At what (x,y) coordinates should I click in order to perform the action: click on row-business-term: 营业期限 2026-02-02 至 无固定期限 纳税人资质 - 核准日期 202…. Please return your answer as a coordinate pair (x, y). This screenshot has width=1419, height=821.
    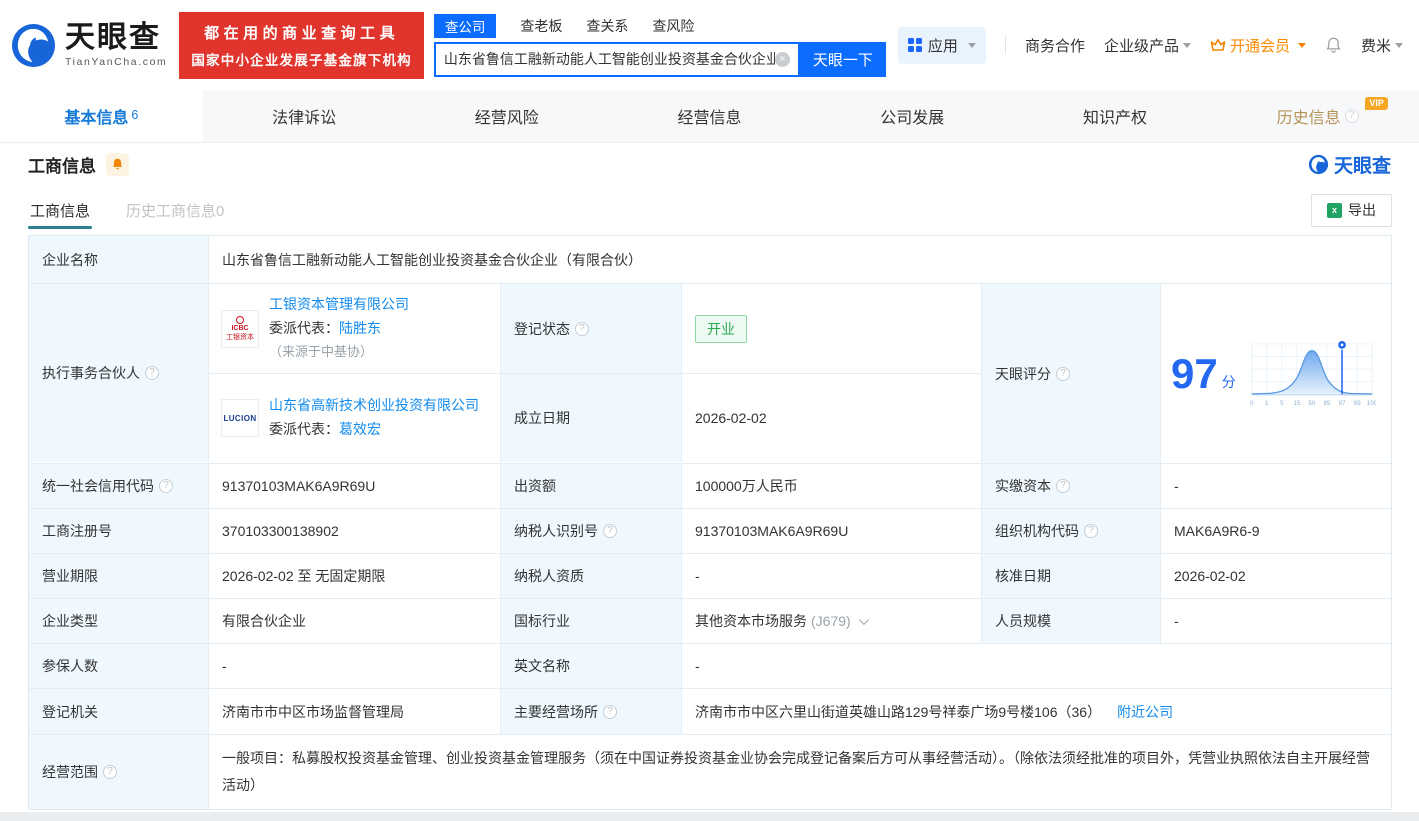
    Looking at the image, I should click on (710, 576).